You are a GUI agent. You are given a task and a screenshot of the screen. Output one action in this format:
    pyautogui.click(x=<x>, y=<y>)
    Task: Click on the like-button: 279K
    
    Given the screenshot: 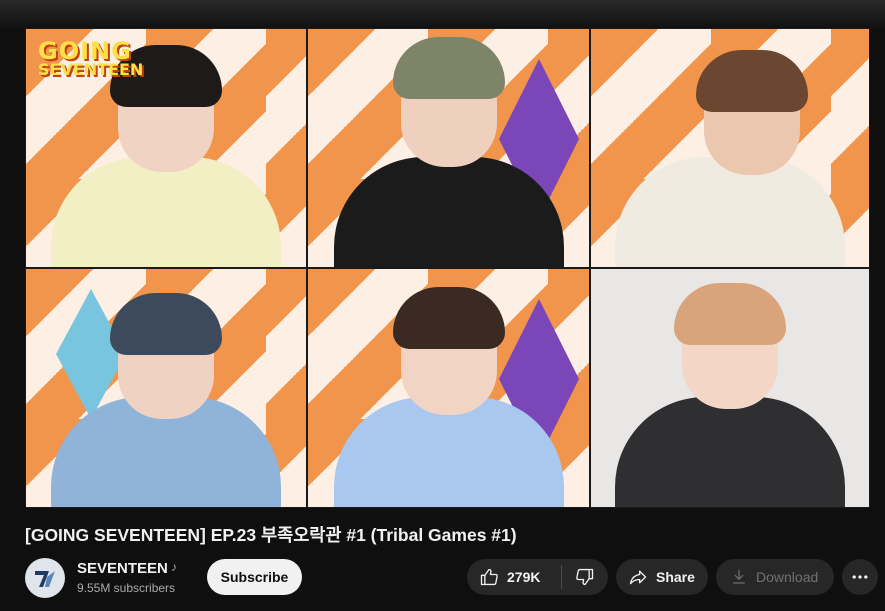 What is the action you would take?
    pyautogui.click(x=514, y=577)
    